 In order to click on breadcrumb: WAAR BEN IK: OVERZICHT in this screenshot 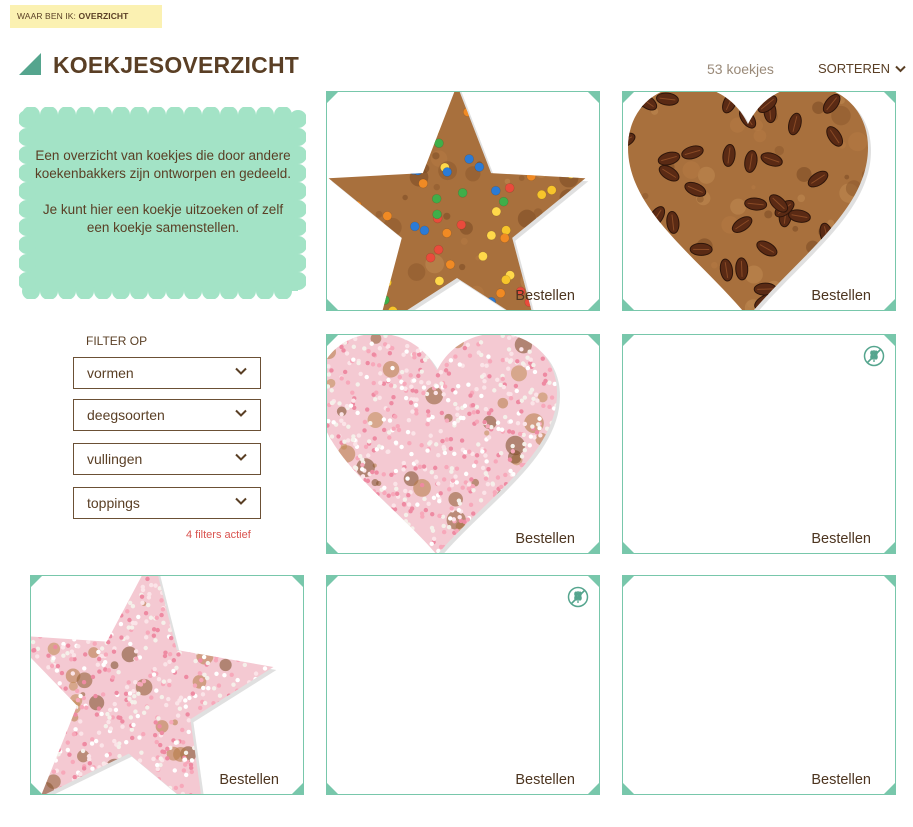, I will do `click(86, 16)`.